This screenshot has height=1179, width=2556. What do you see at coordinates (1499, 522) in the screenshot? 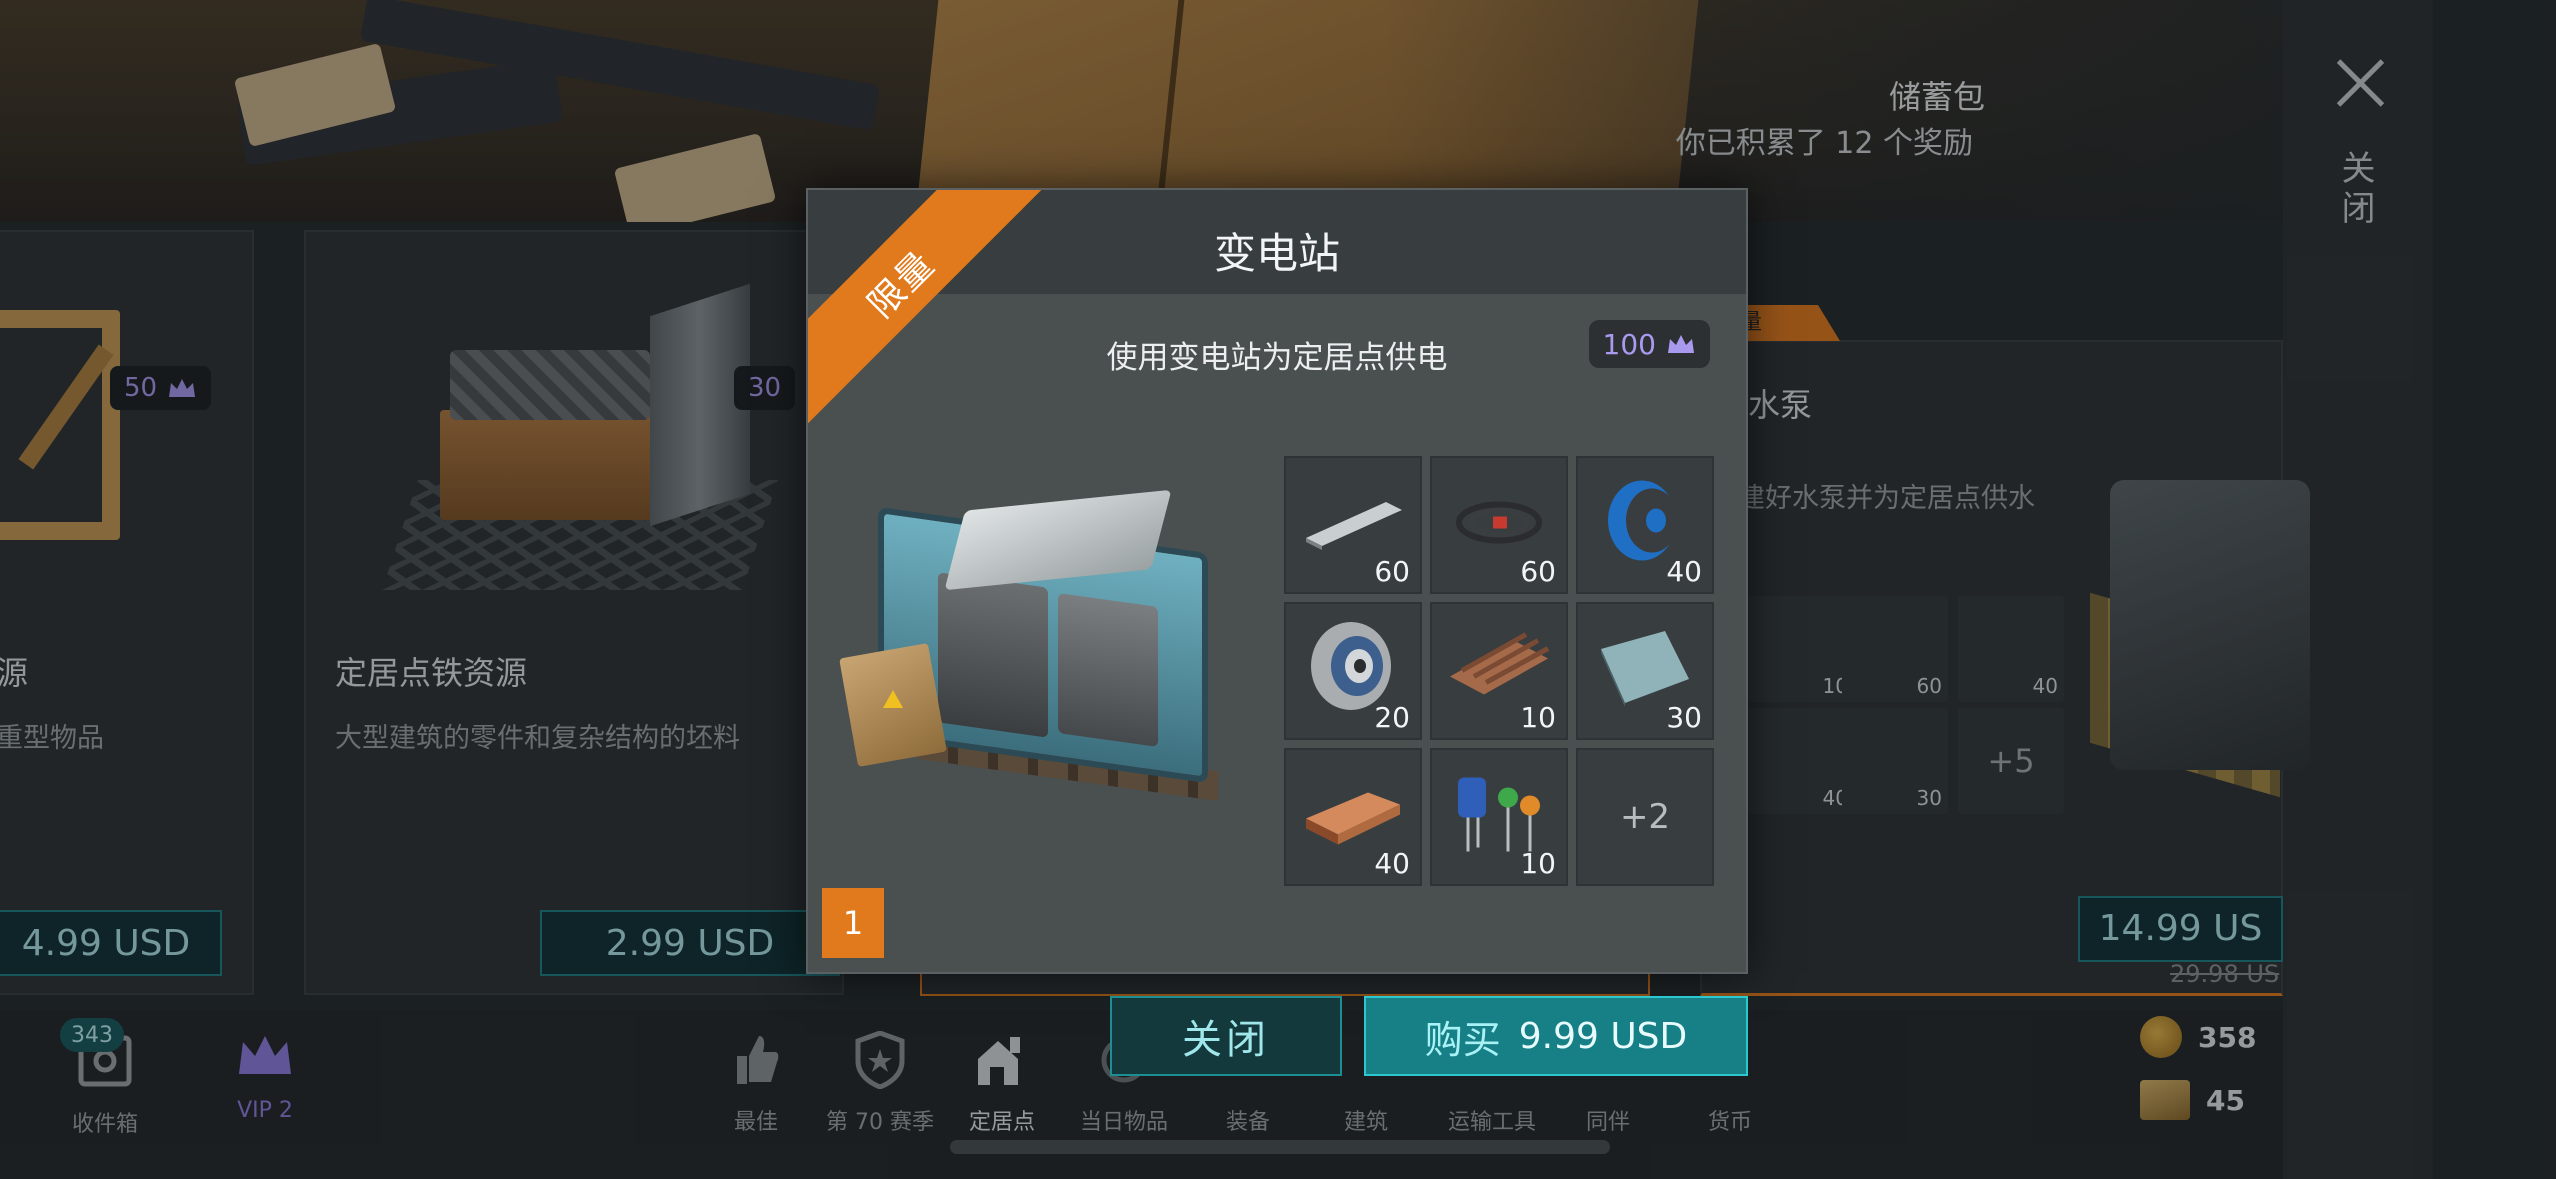
I see `wire-bundle-icon` at bounding box center [1499, 522].